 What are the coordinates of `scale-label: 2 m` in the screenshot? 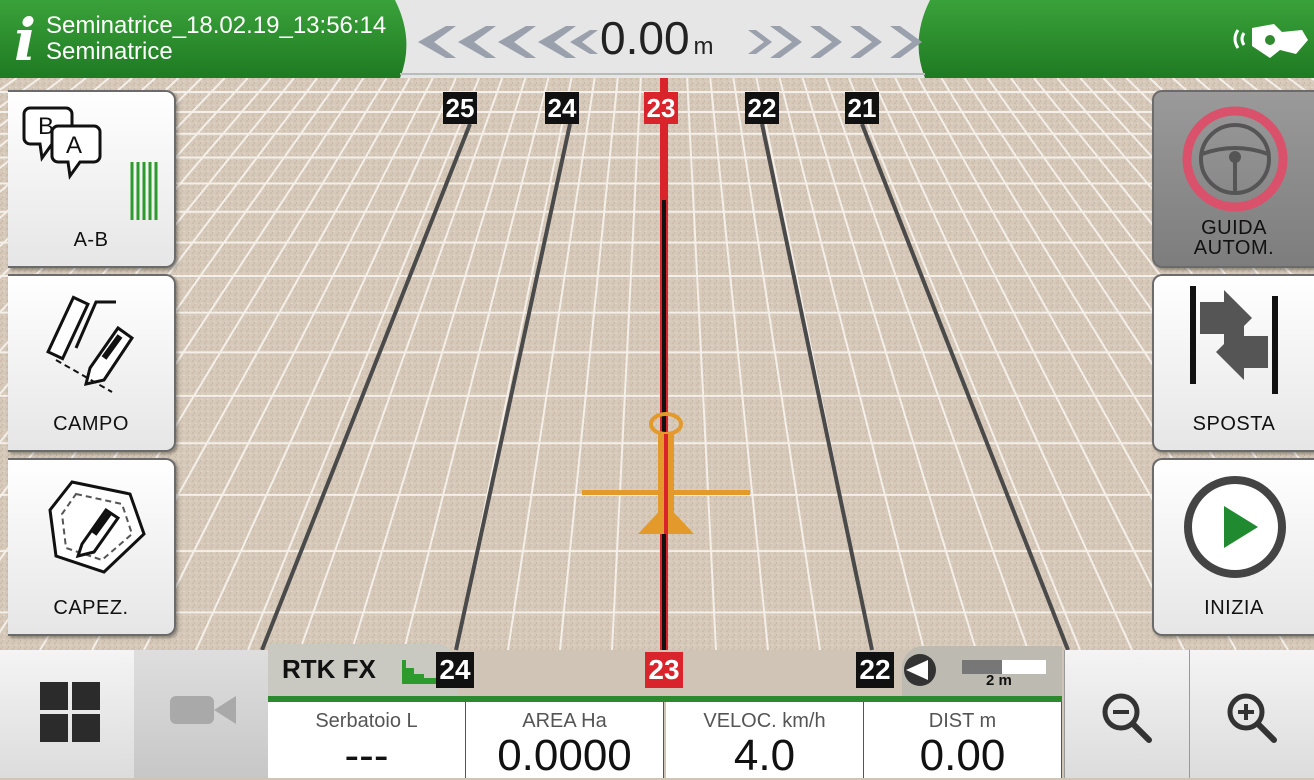 It's located at (999, 680).